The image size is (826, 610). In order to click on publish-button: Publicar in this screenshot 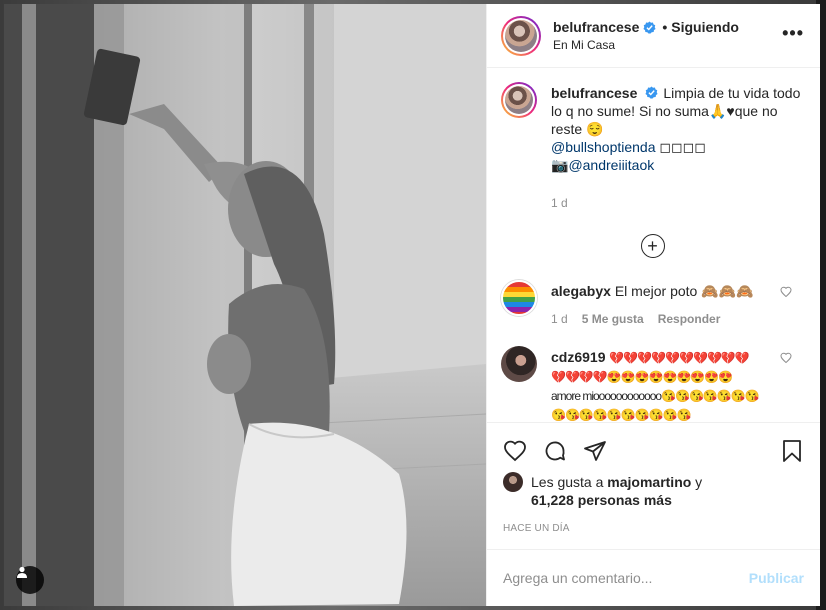, I will do `click(776, 578)`.